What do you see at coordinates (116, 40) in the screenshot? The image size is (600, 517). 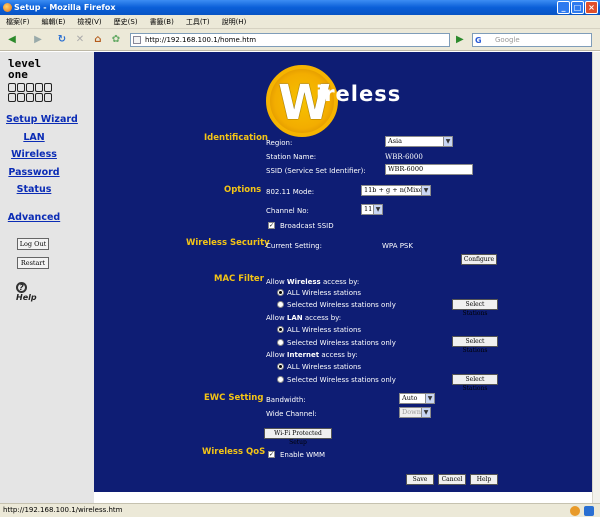 I see `addon-icon: ✿` at bounding box center [116, 40].